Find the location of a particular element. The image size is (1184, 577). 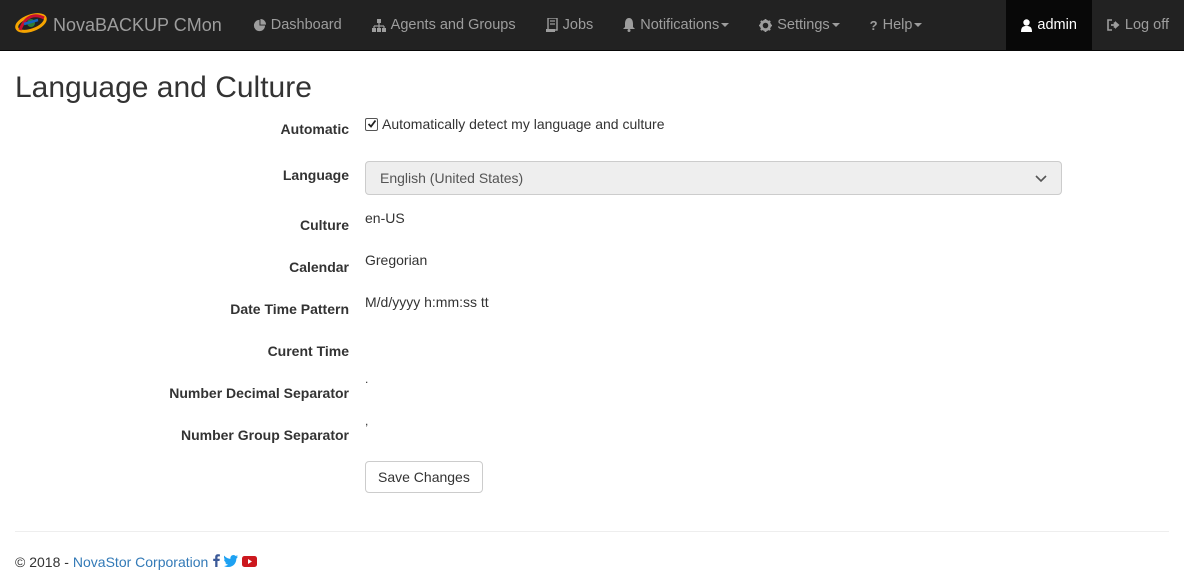

sign-out-icon is located at coordinates (1113, 25).